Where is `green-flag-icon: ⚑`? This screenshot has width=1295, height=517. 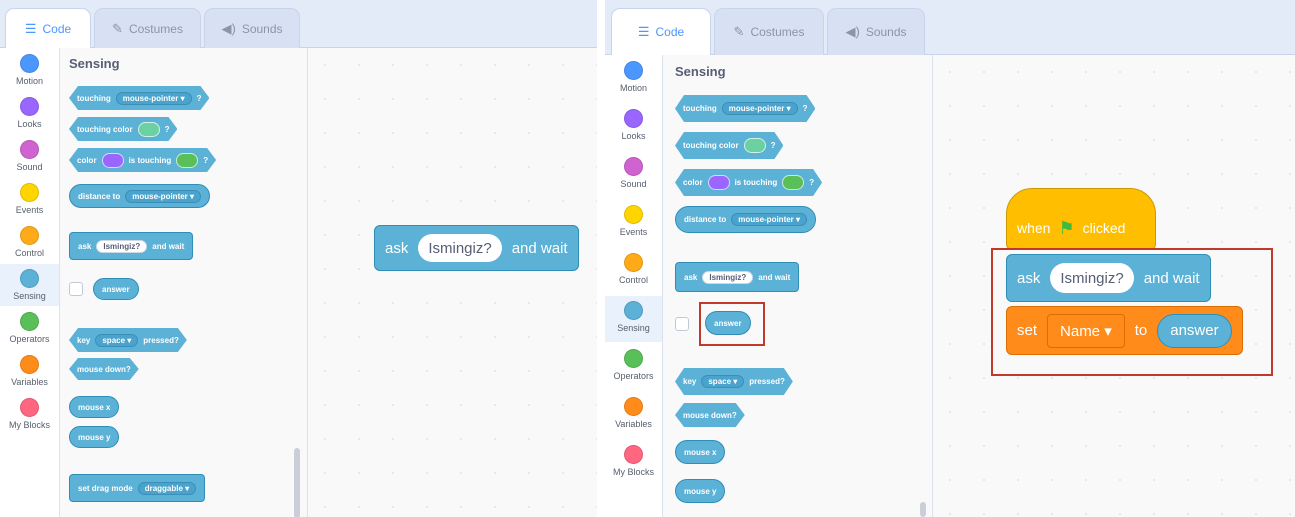 green-flag-icon: ⚑ is located at coordinates (1066, 227).